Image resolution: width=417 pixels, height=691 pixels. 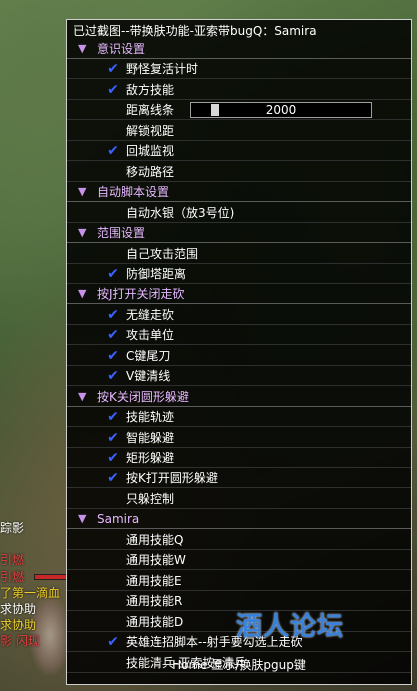 I want to click on toggle-label: 通用技能D, so click(x=155, y=621).